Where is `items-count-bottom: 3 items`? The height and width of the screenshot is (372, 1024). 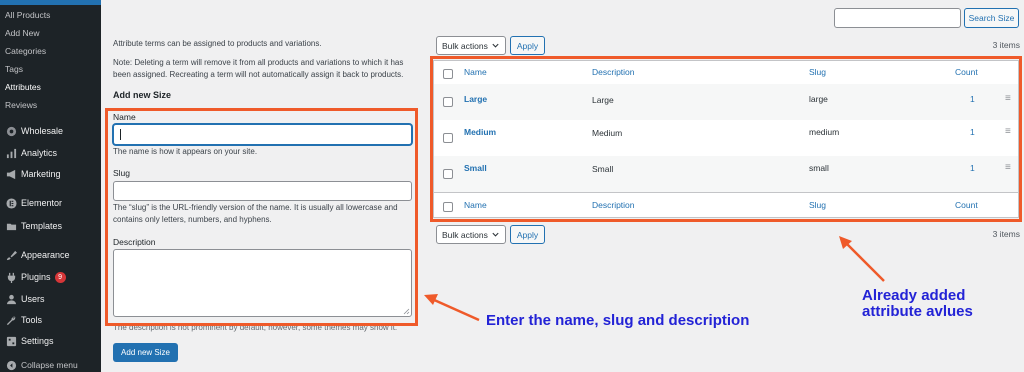 items-count-bottom: 3 items is located at coordinates (1006, 234).